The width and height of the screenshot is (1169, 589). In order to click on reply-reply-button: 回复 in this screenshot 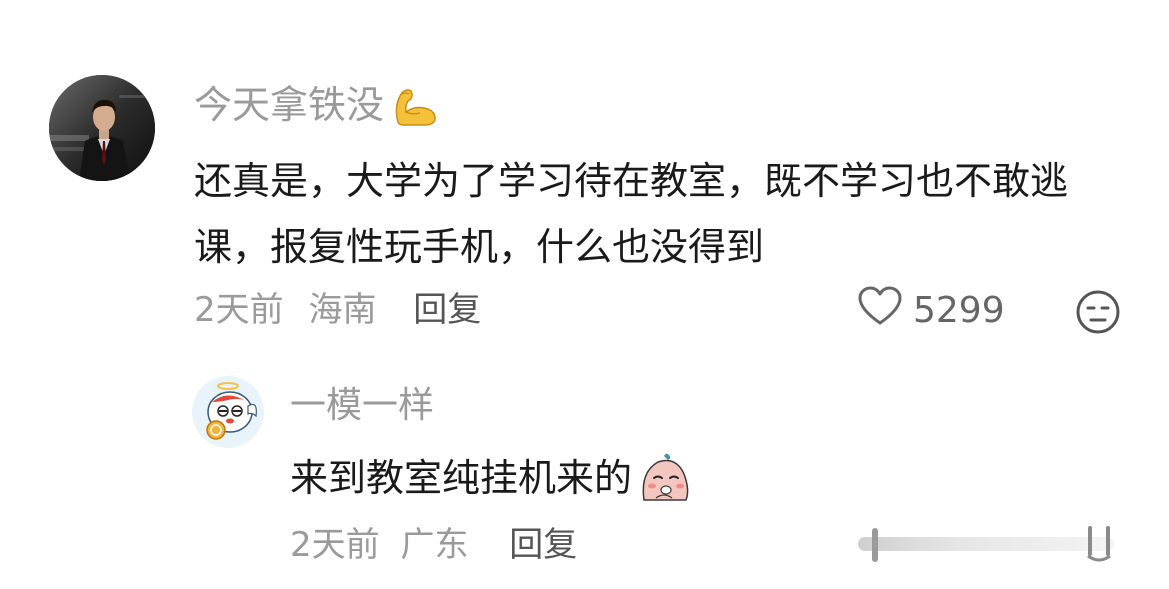, I will do `click(543, 545)`.